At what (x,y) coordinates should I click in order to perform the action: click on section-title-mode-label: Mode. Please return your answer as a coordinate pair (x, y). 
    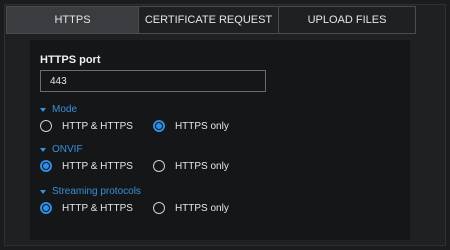
    Looking at the image, I should click on (65, 109).